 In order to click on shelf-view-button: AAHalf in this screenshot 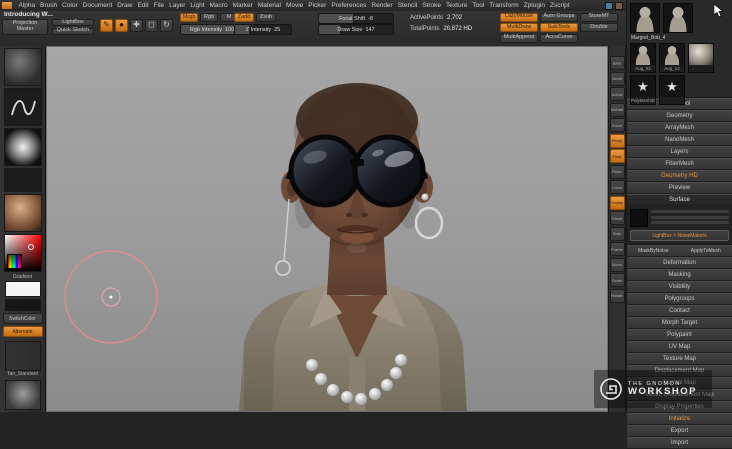, I will do `click(617, 110)`.